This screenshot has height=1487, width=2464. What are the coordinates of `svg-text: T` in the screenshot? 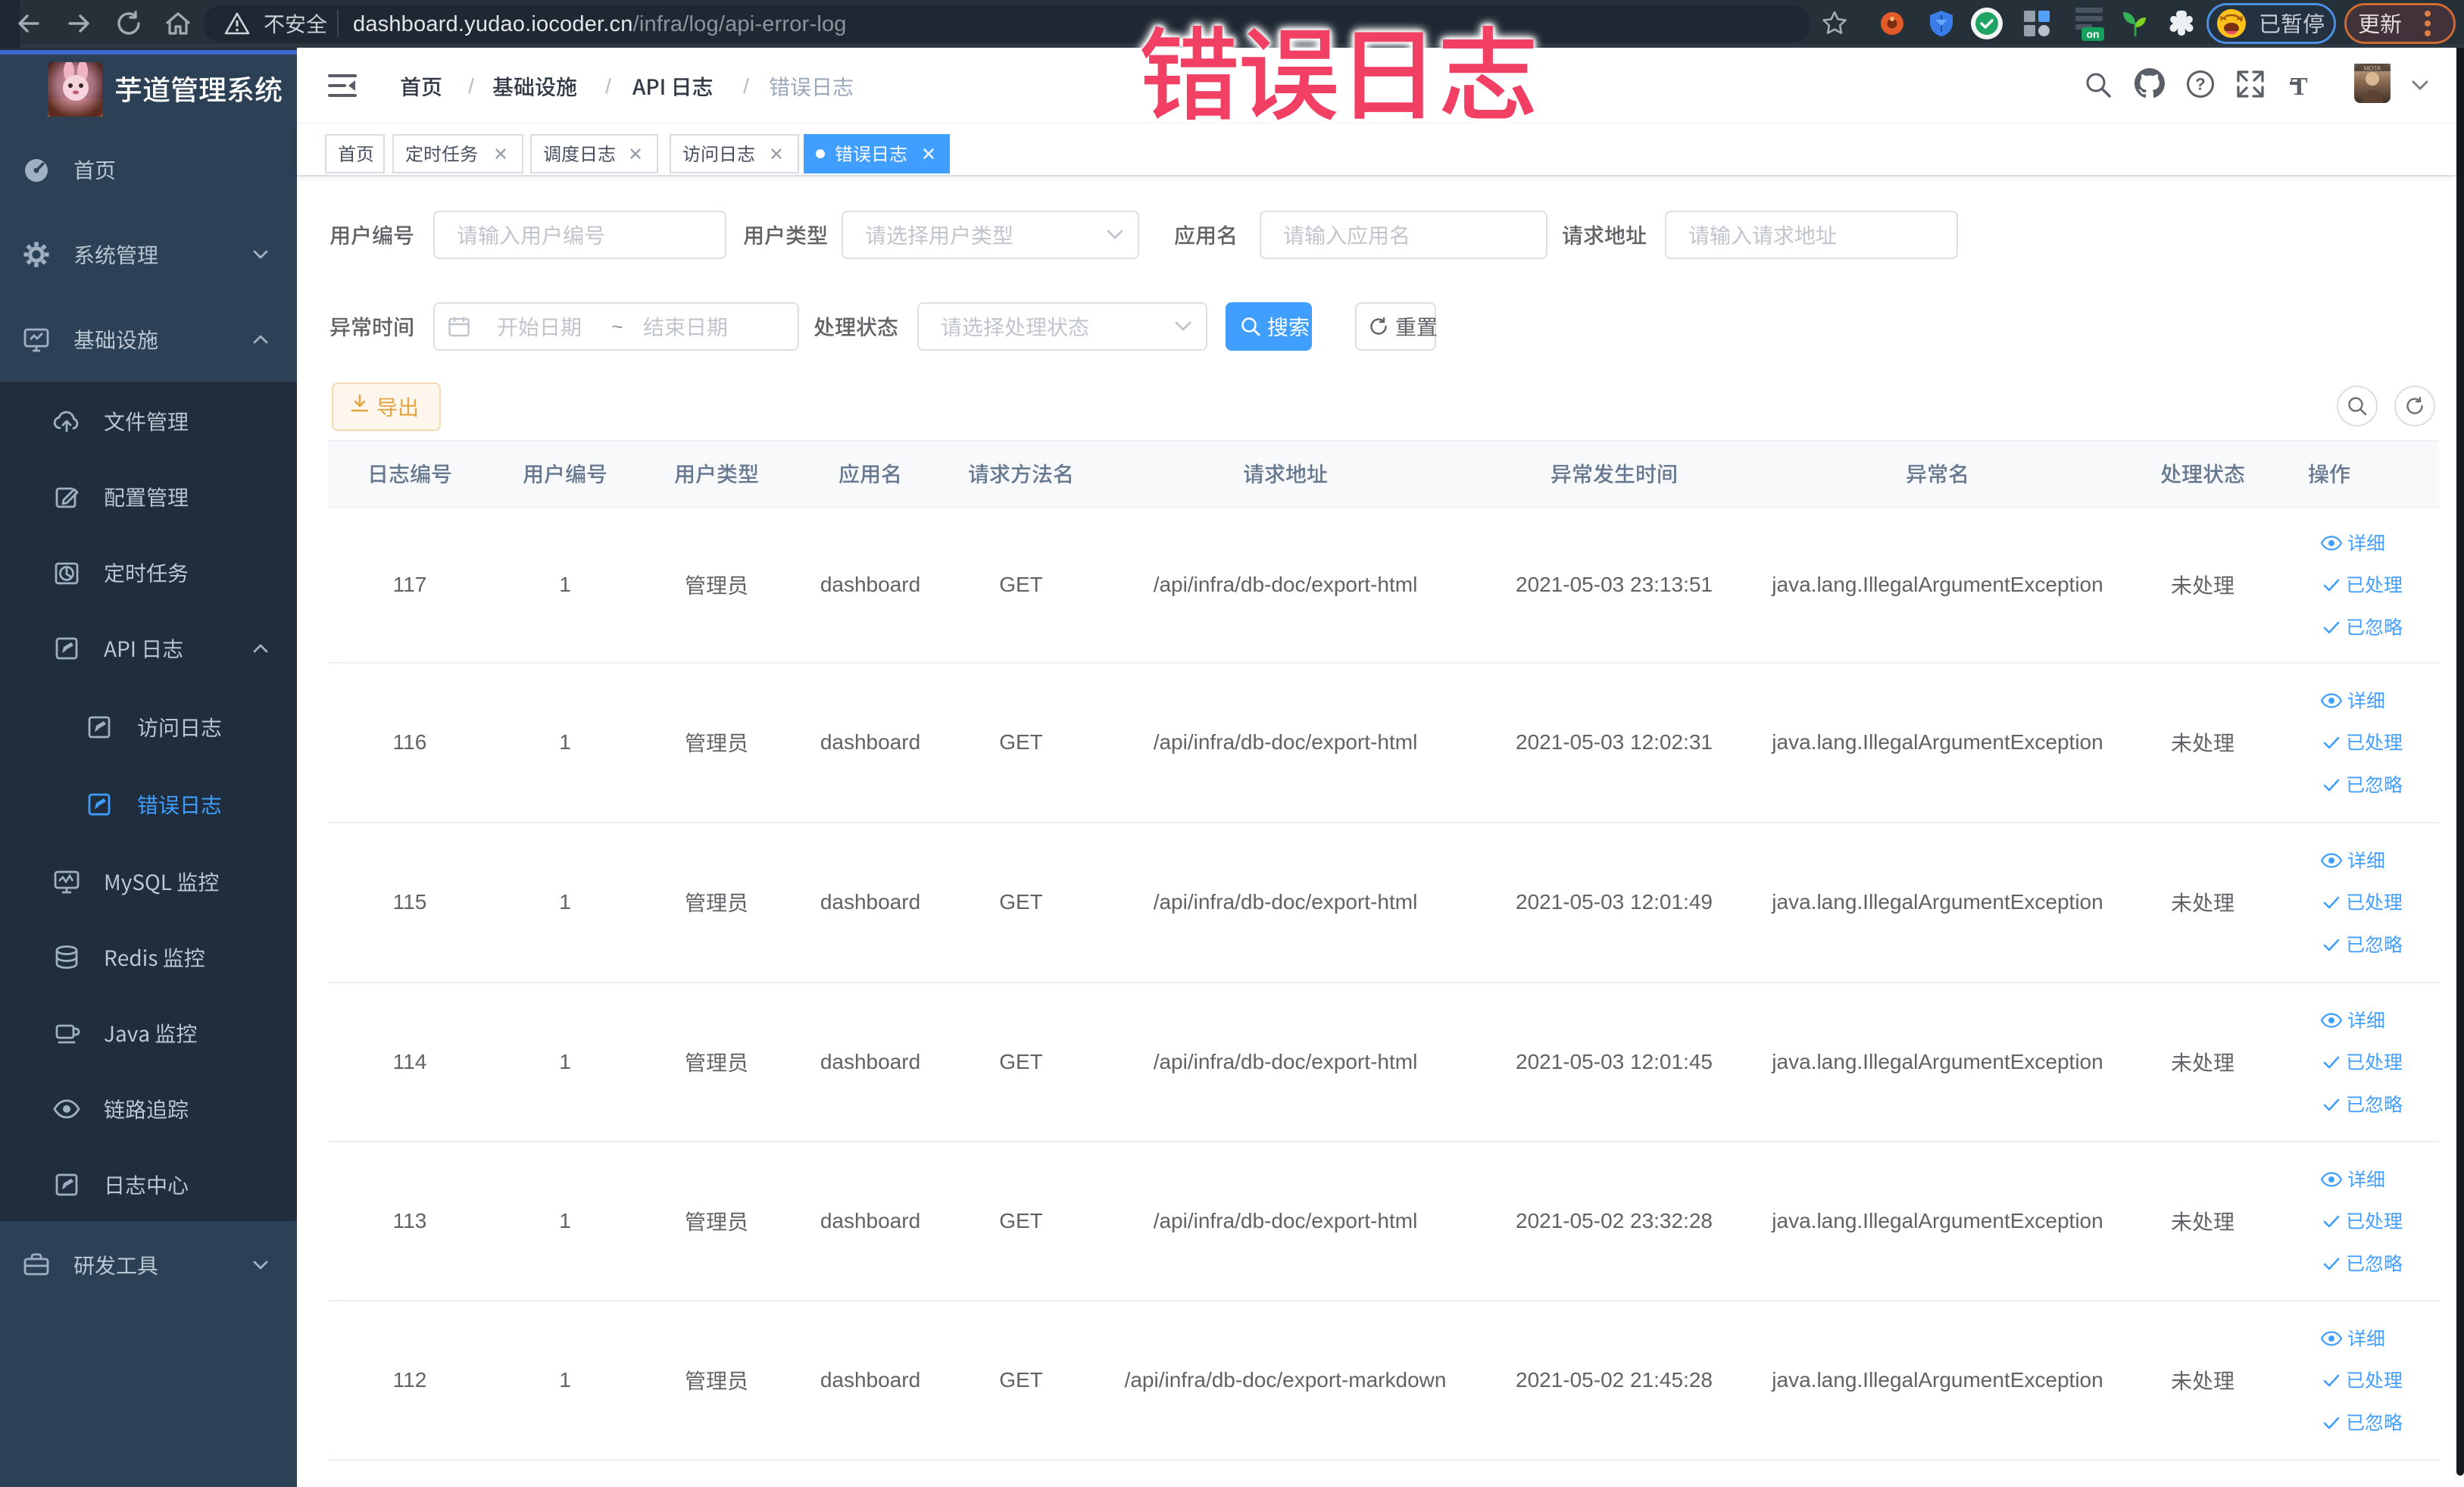 It's located at (2299, 85).